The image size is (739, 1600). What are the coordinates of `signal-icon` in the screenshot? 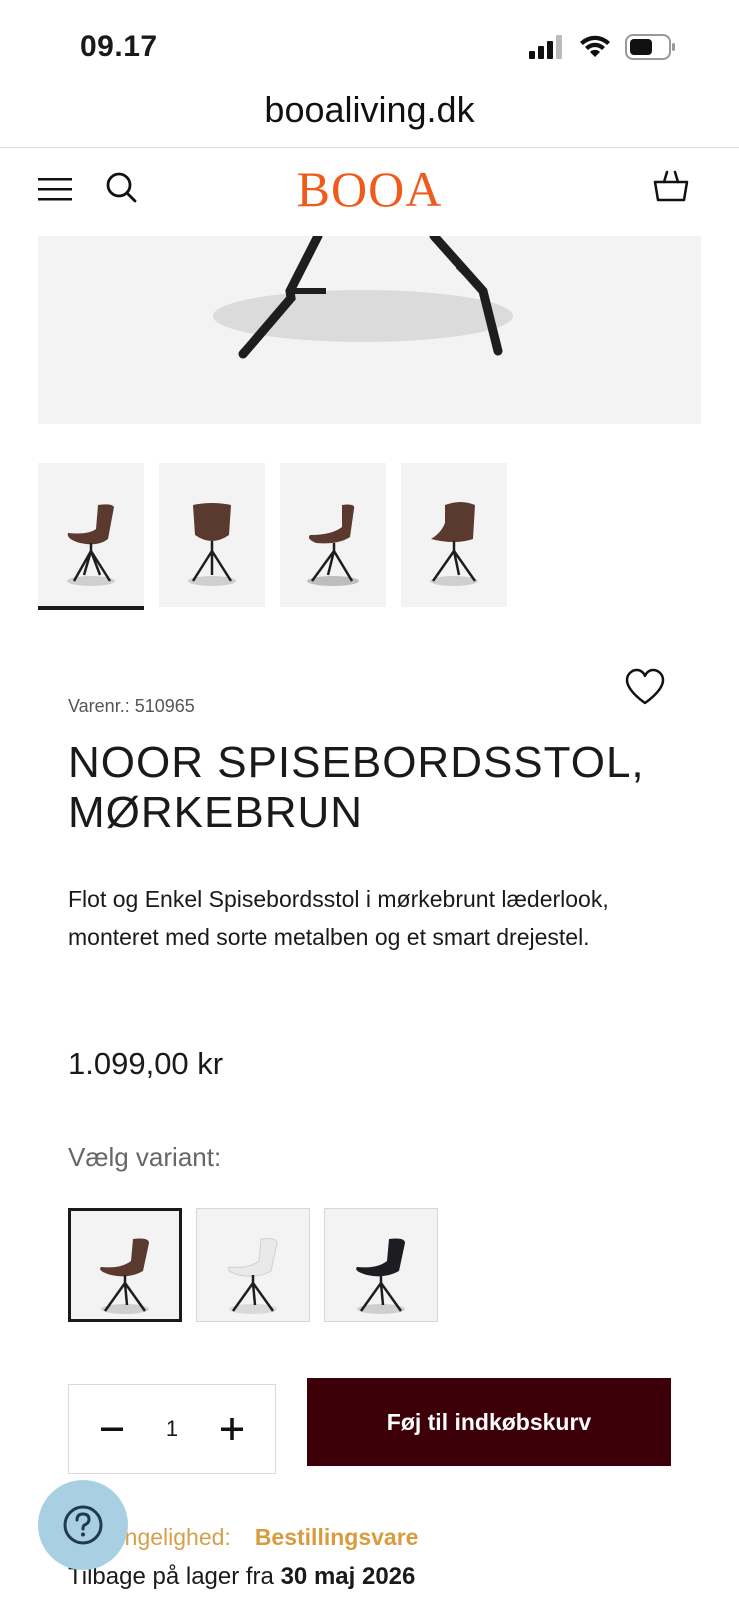 It's located at (545, 47).